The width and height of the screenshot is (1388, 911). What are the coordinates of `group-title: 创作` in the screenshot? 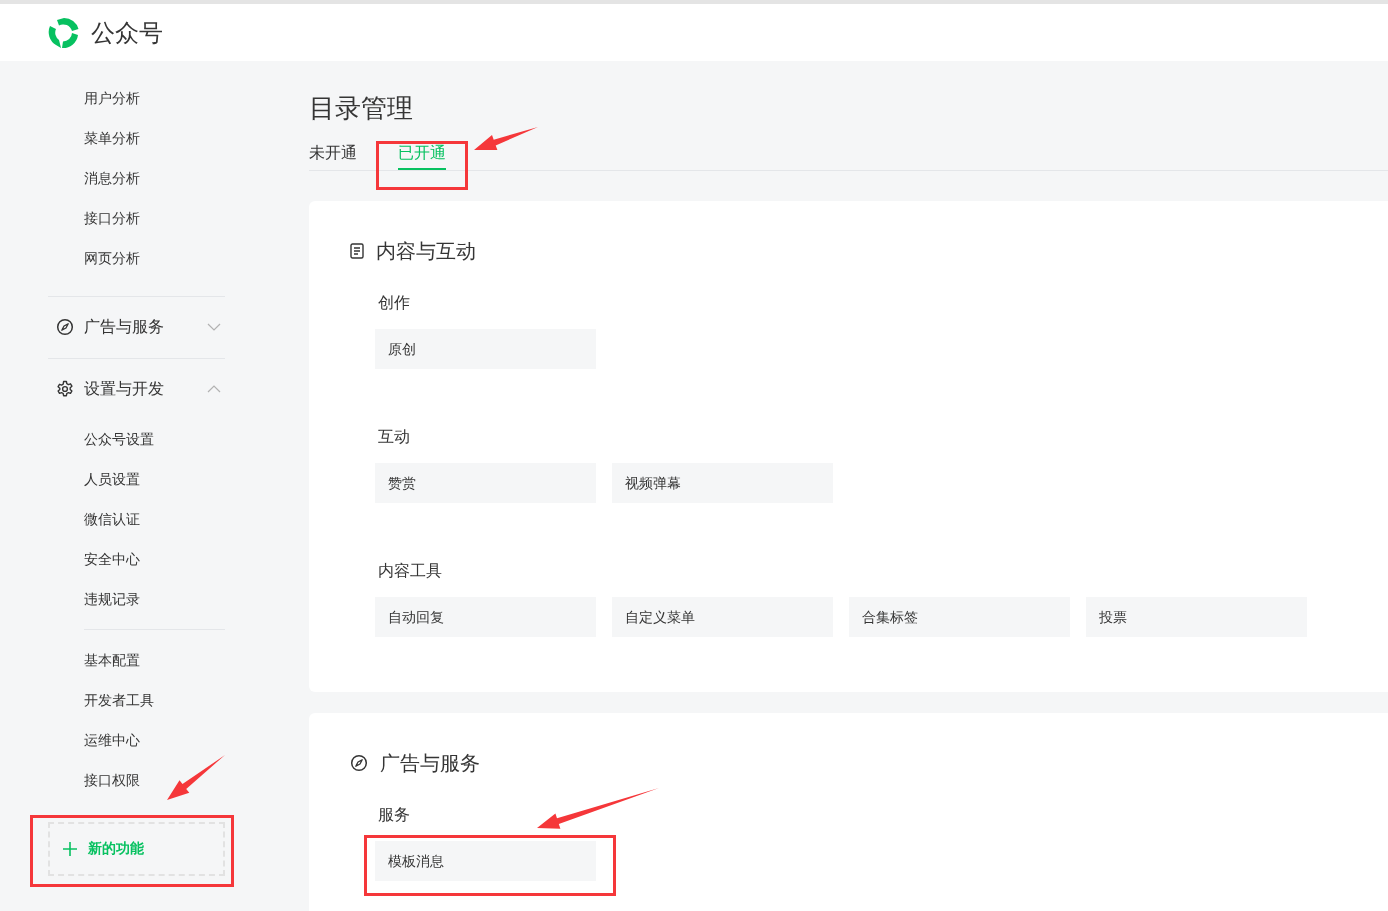 It's located at (394, 303).